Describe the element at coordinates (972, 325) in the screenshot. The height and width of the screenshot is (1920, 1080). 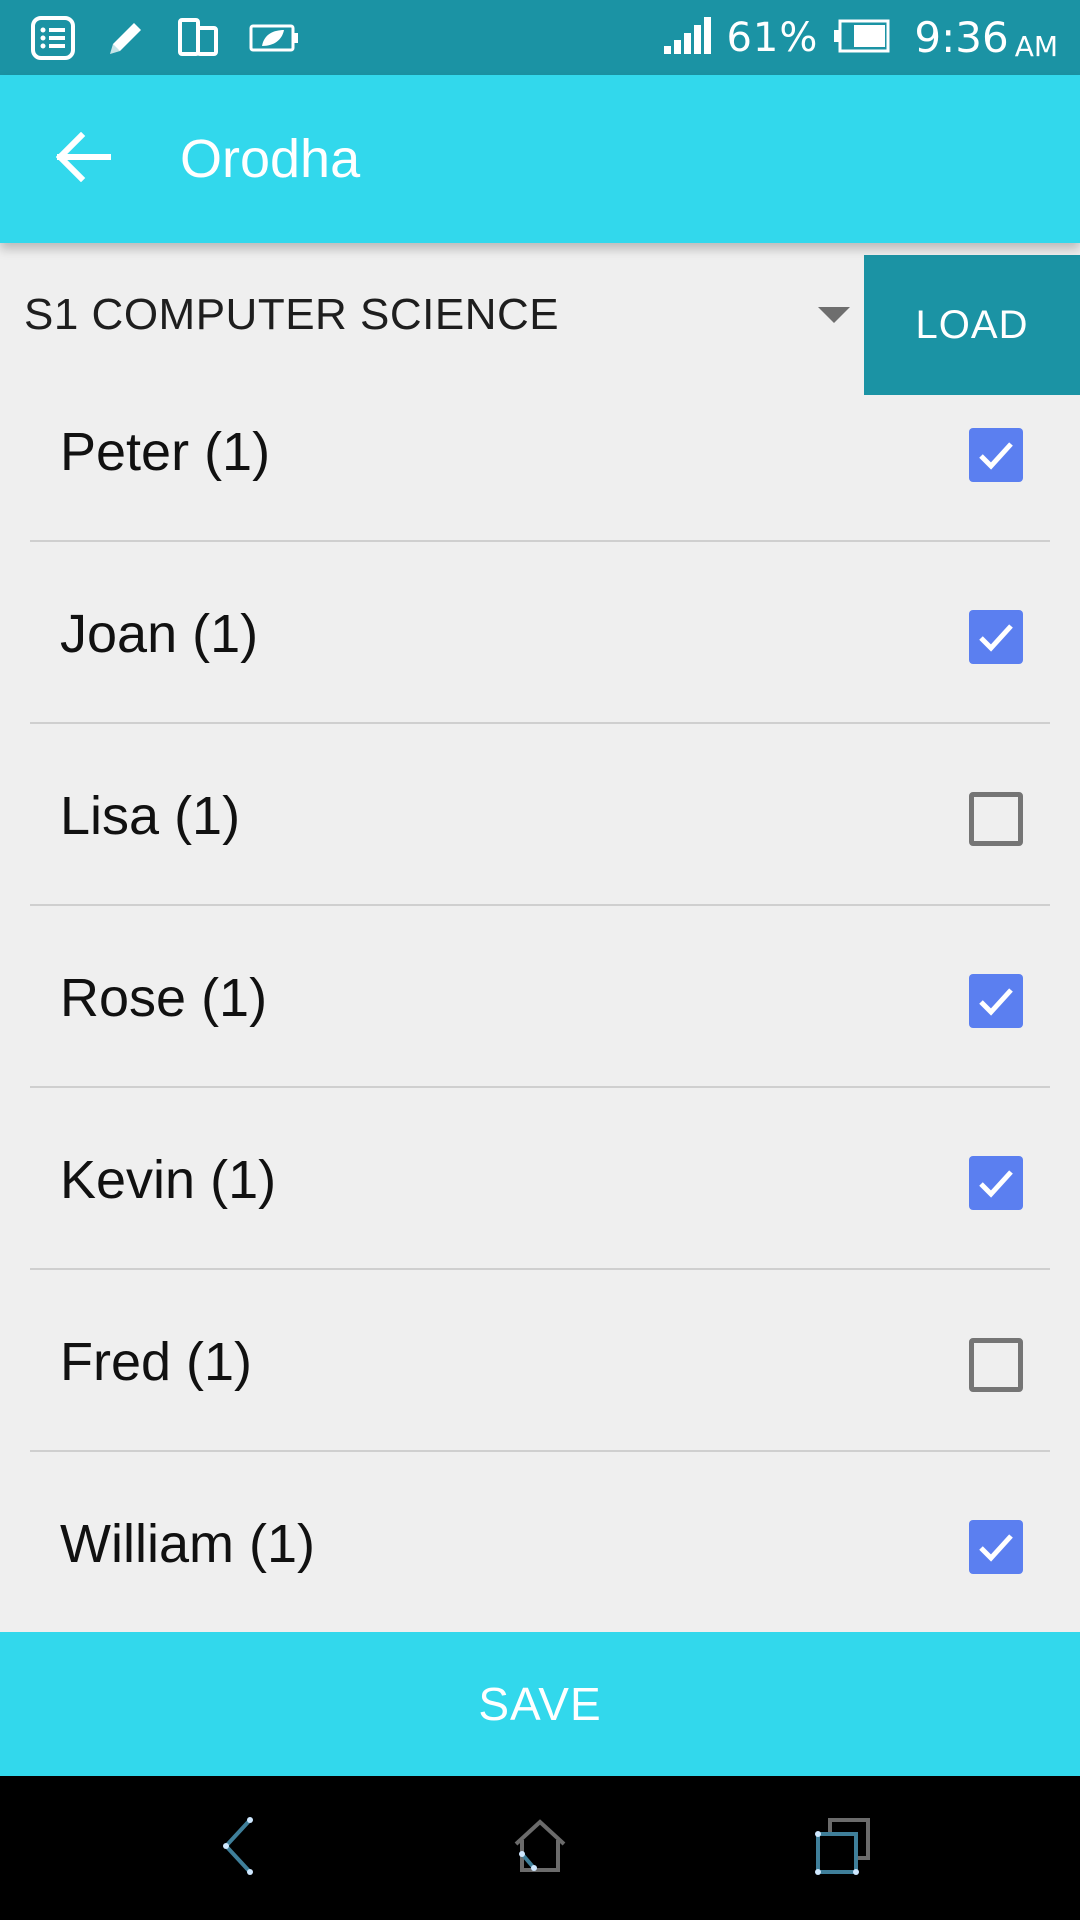
I see `load-button: LOAD` at that location.